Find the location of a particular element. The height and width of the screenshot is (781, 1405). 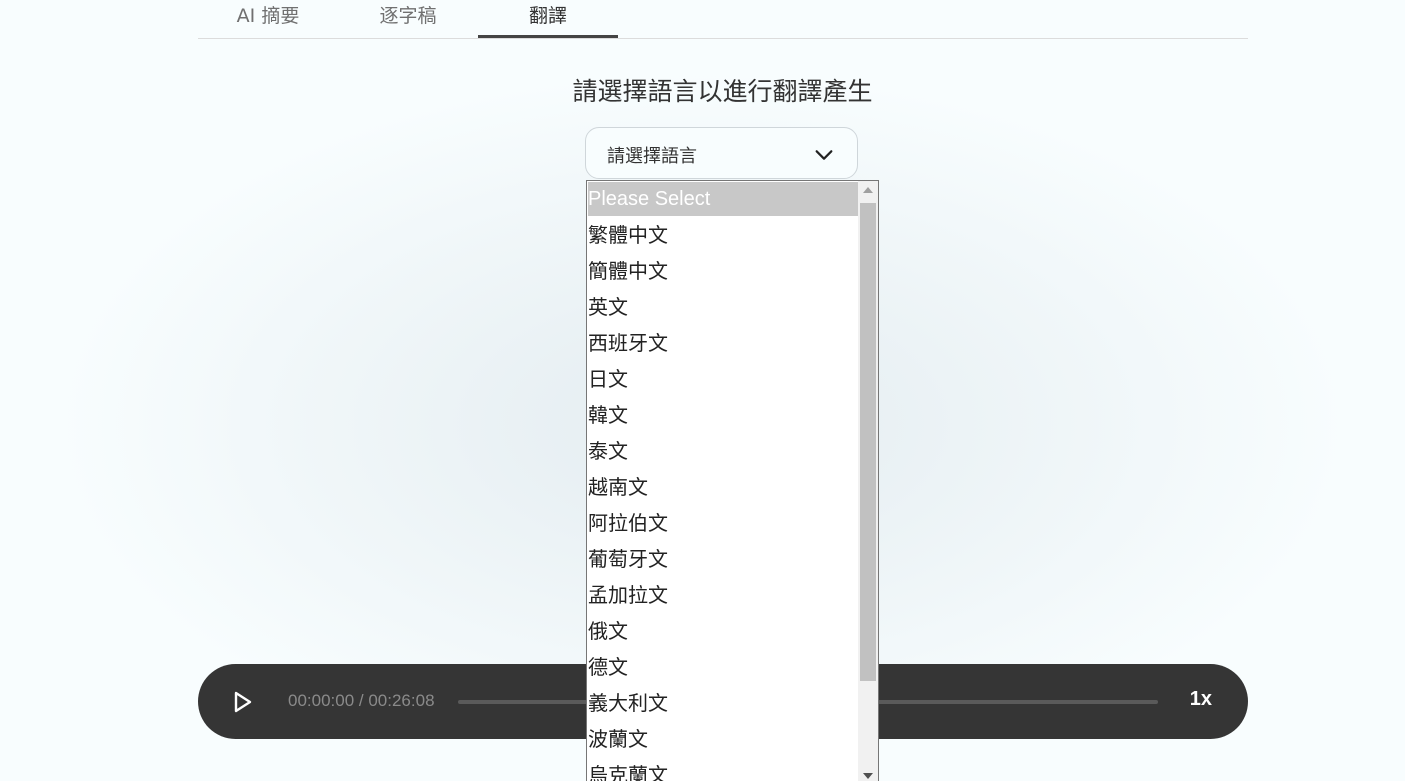

playback-time: 00:00:00 / 00:26:08 is located at coordinates (361, 700).